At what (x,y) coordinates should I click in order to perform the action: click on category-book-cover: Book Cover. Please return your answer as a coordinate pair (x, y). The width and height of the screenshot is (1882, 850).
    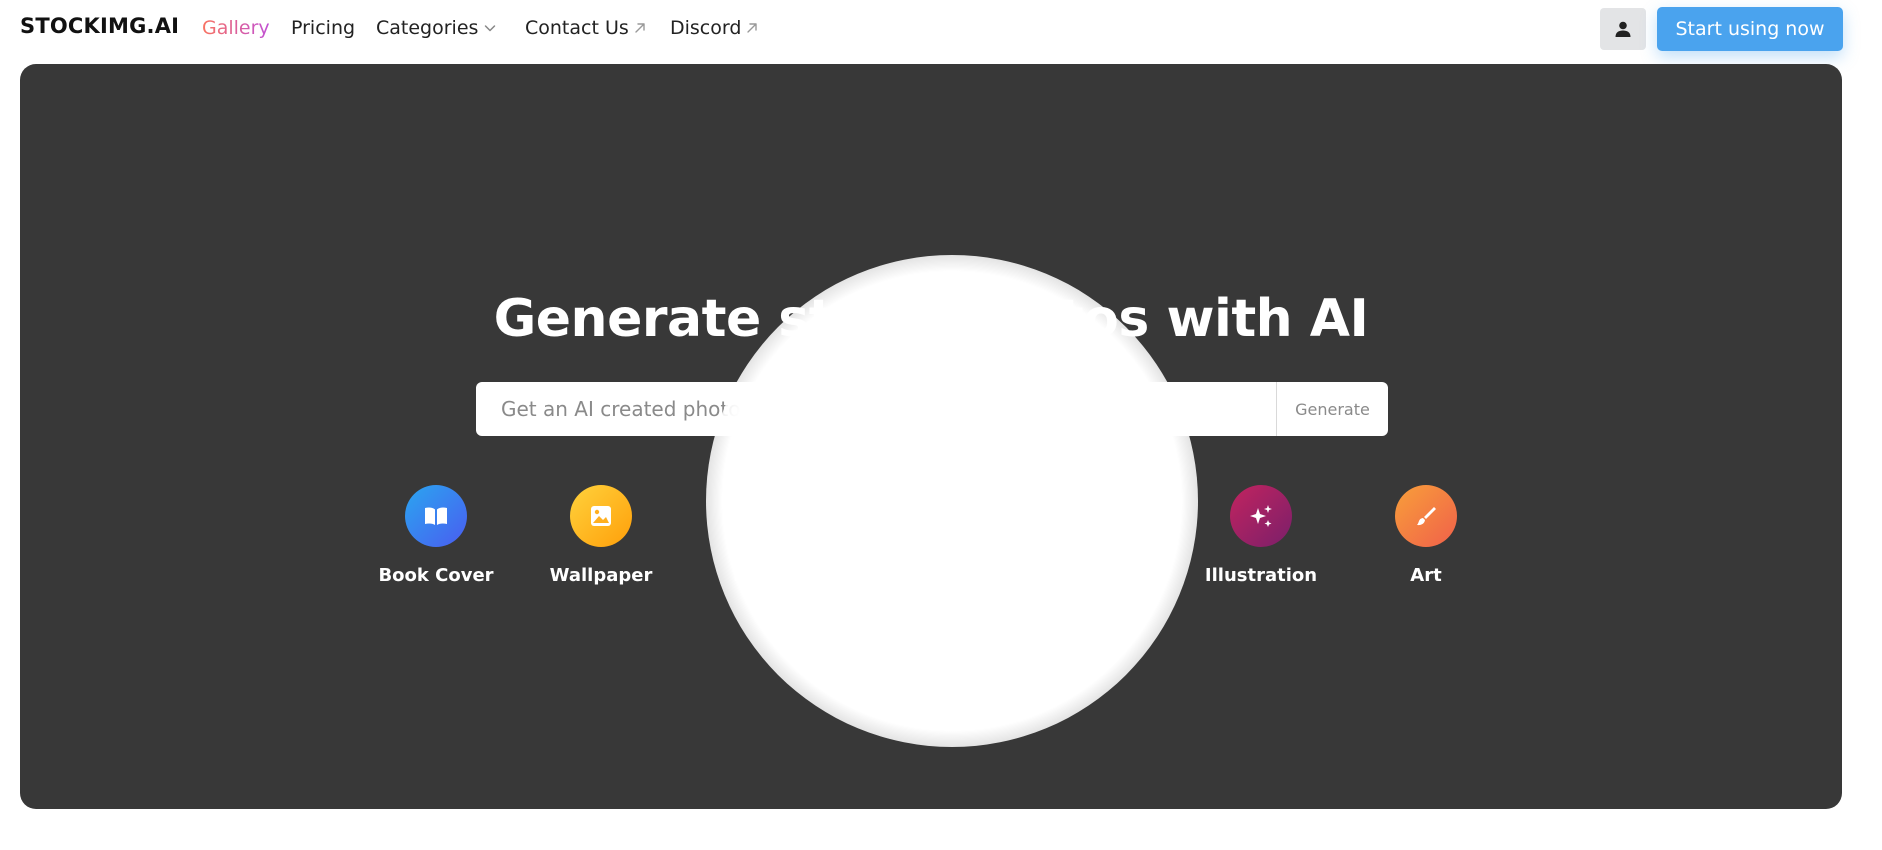
    Looking at the image, I should click on (436, 535).